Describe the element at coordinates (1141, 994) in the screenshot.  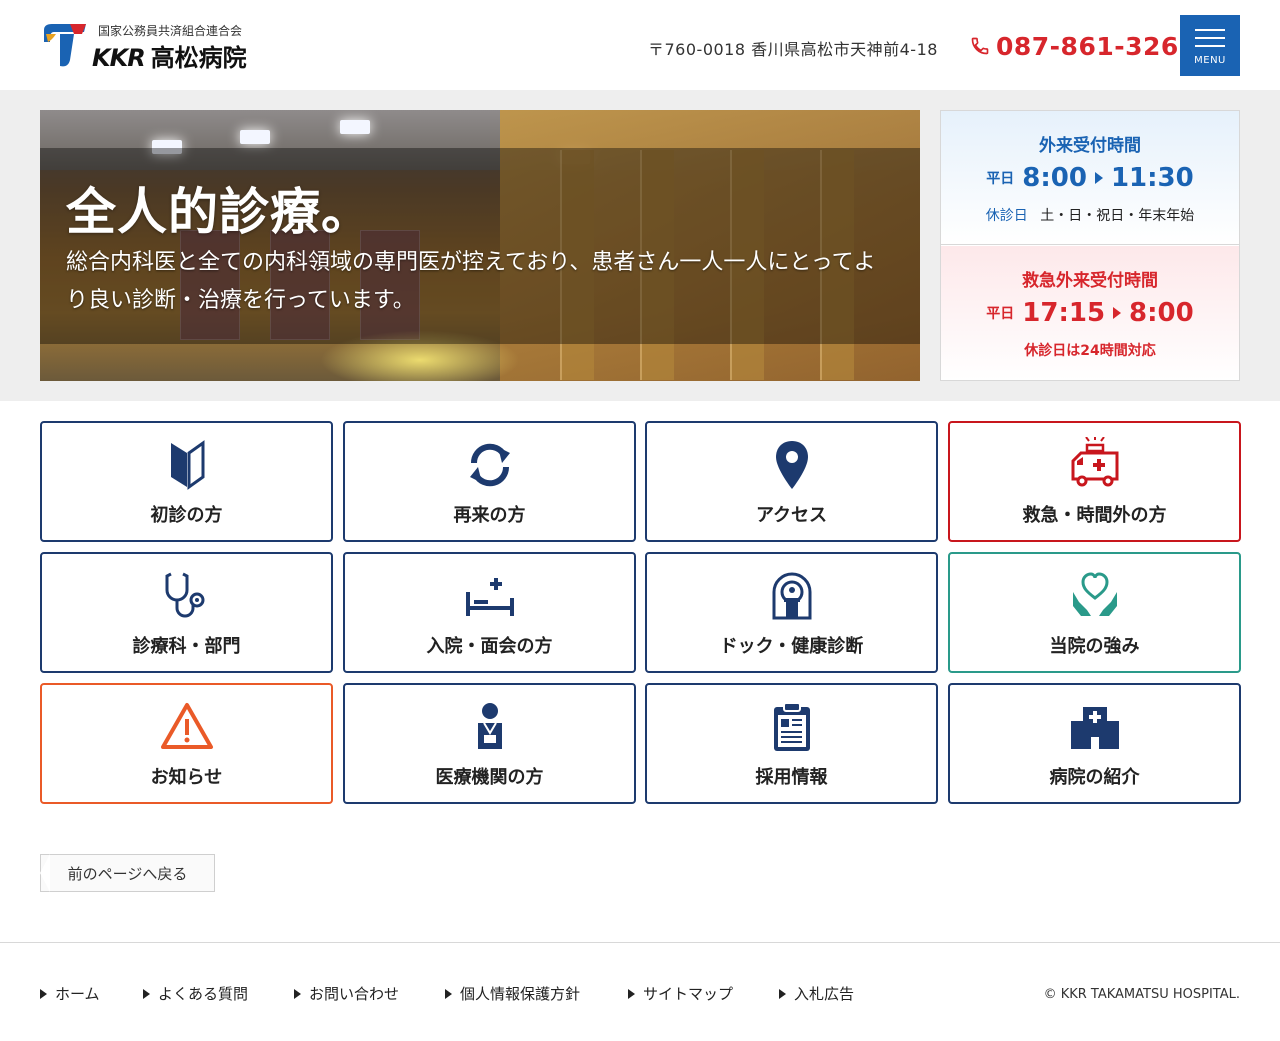
I see `copyright: © KKR TAKAMATSU HOSPITAL.` at that location.